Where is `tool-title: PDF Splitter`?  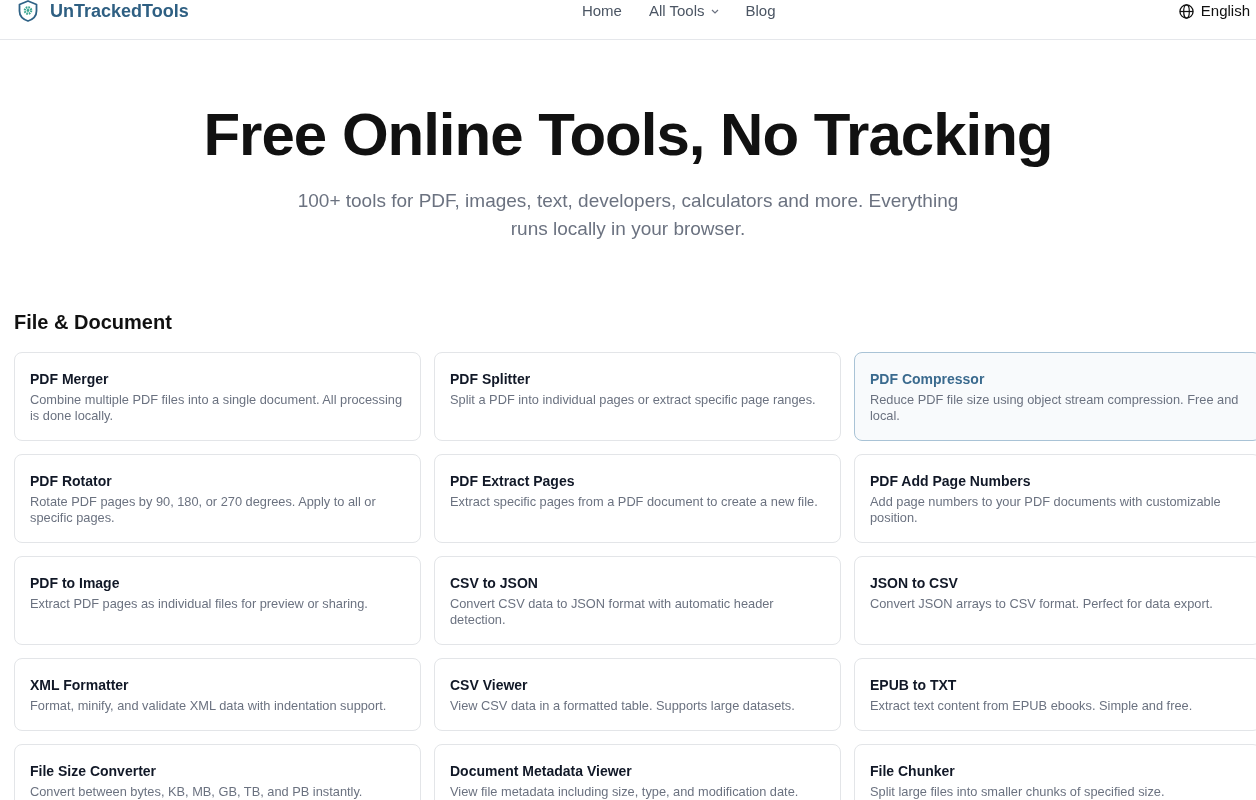 tool-title: PDF Splitter is located at coordinates (491, 379).